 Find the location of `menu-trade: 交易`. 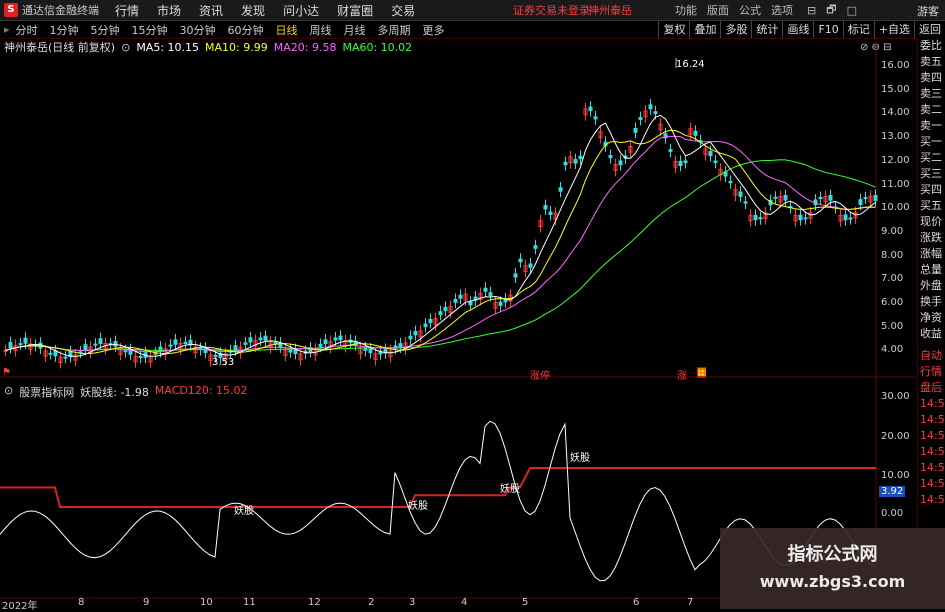

menu-trade: 交易 is located at coordinates (403, 10).